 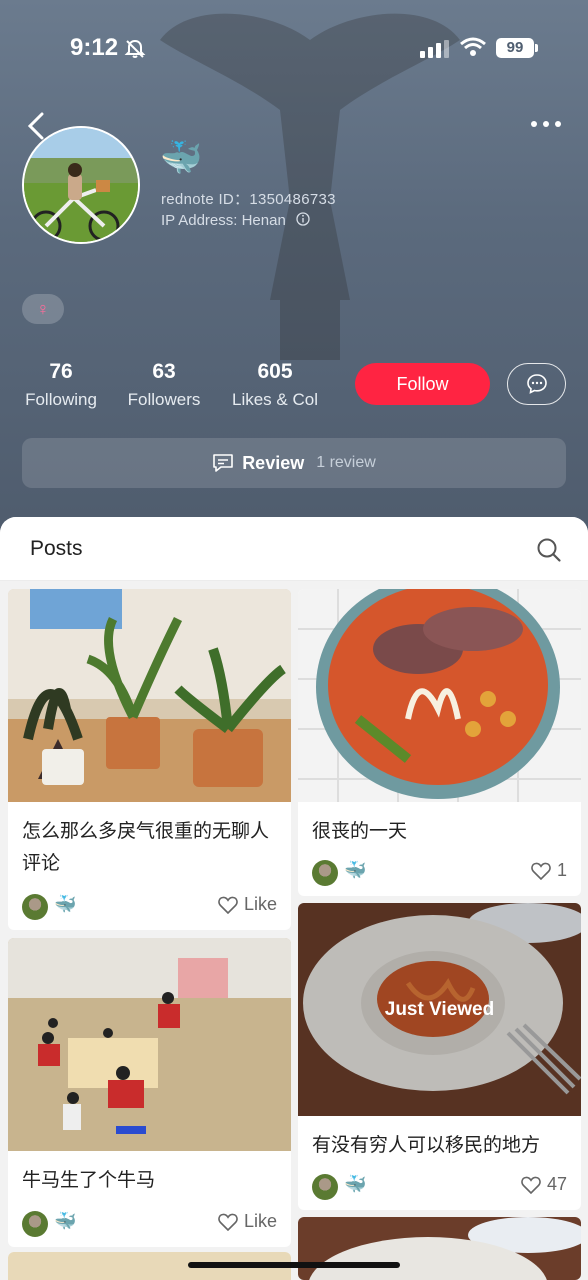 What do you see at coordinates (164, 385) in the screenshot?
I see `stat-followers: 63 Followers` at bounding box center [164, 385].